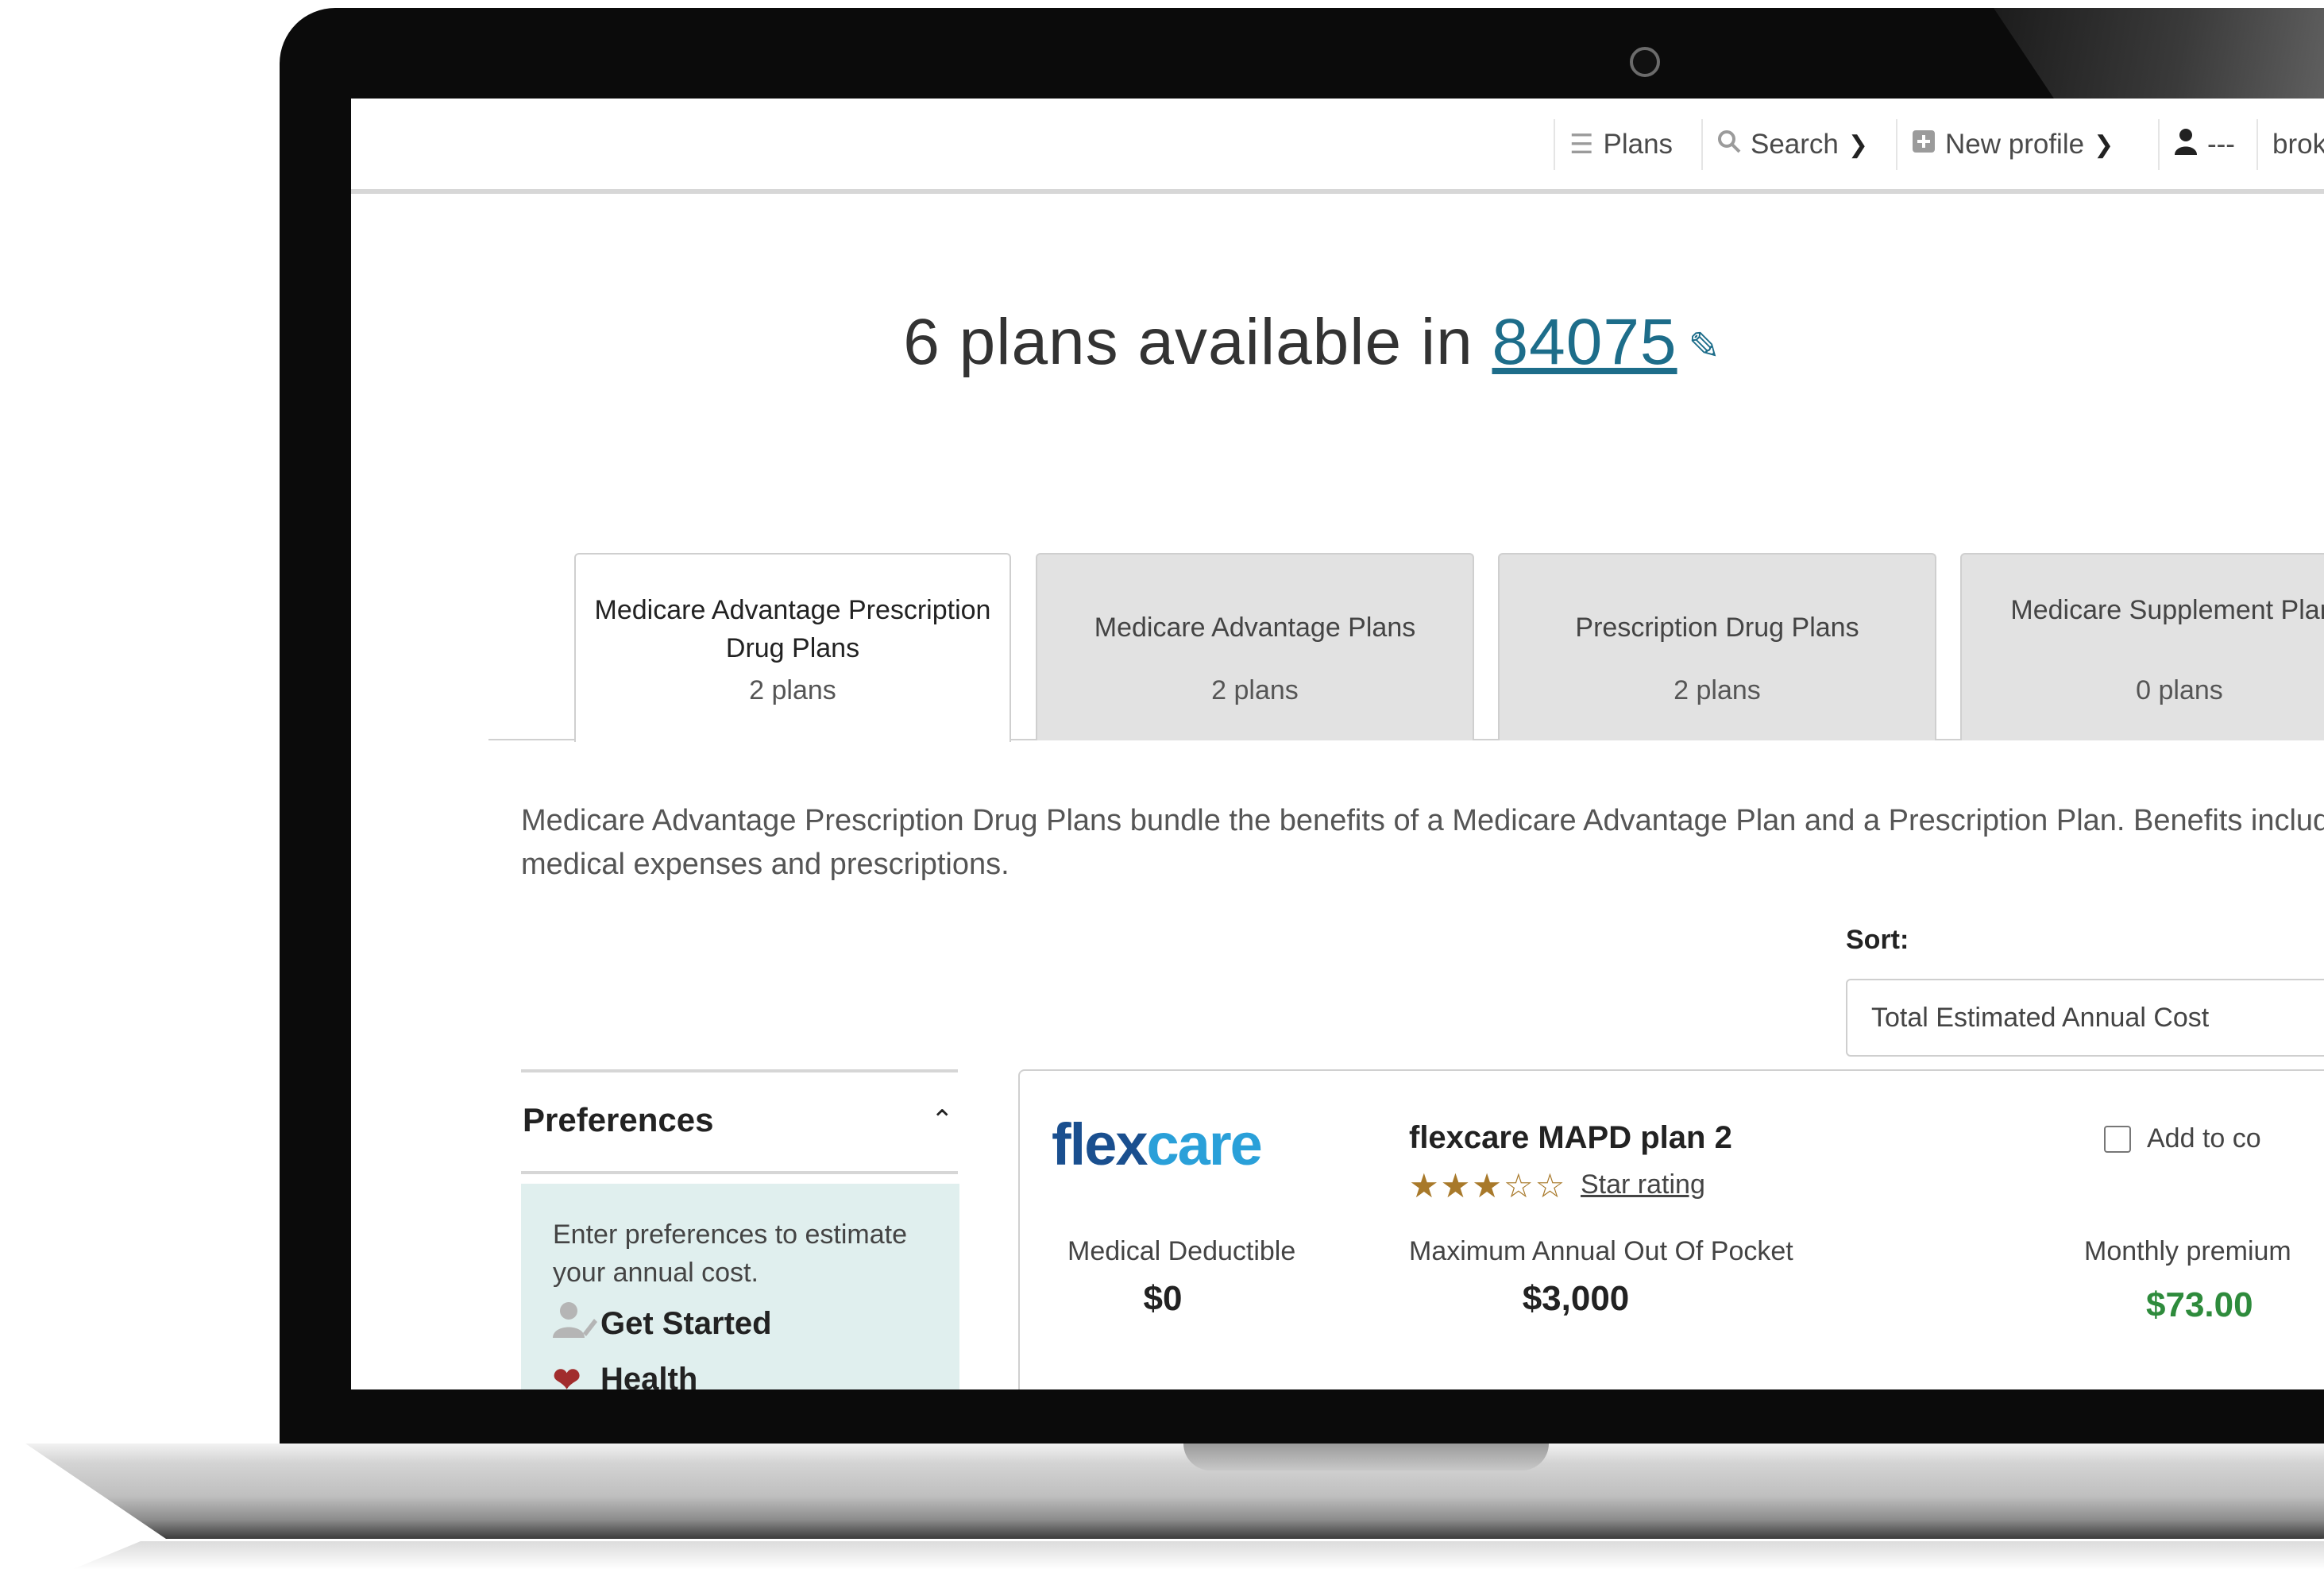  Describe the element at coordinates (1188, 342) in the screenshot. I see `page-title-prefix: 6 plans available in` at that location.